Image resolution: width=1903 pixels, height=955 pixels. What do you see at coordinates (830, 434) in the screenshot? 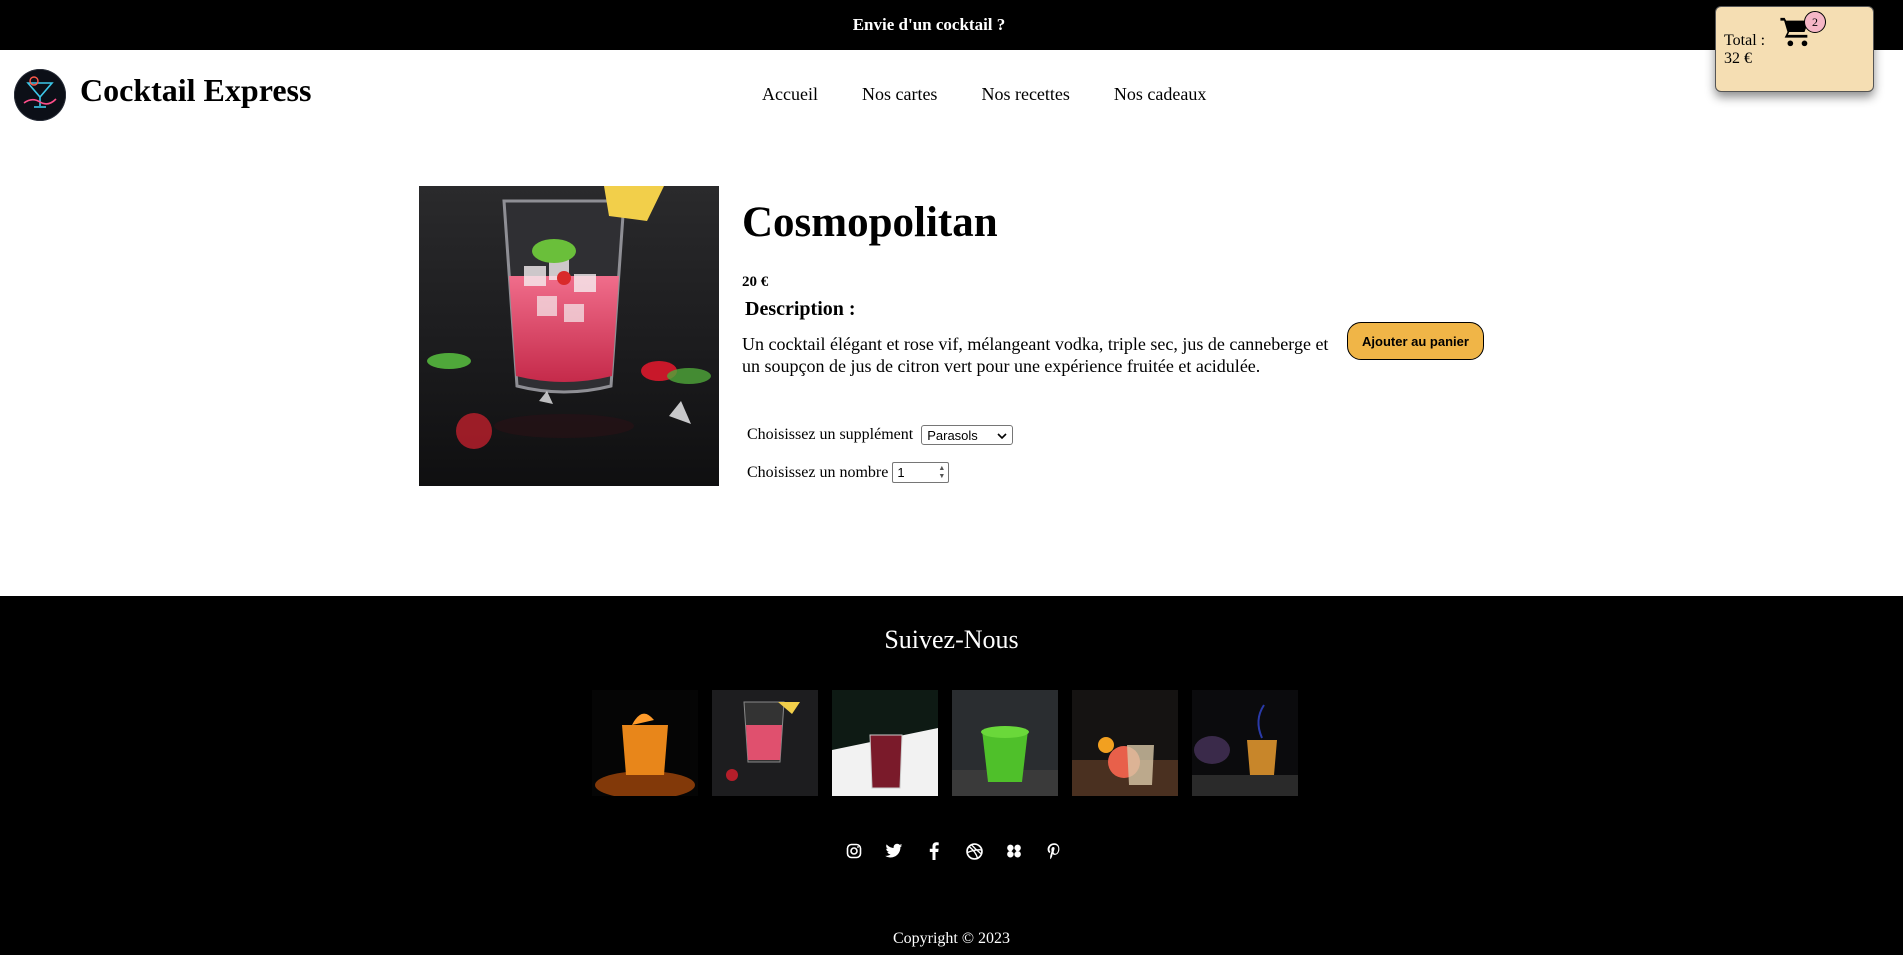
I see `supplement-label: Choisissez un supplément` at bounding box center [830, 434].